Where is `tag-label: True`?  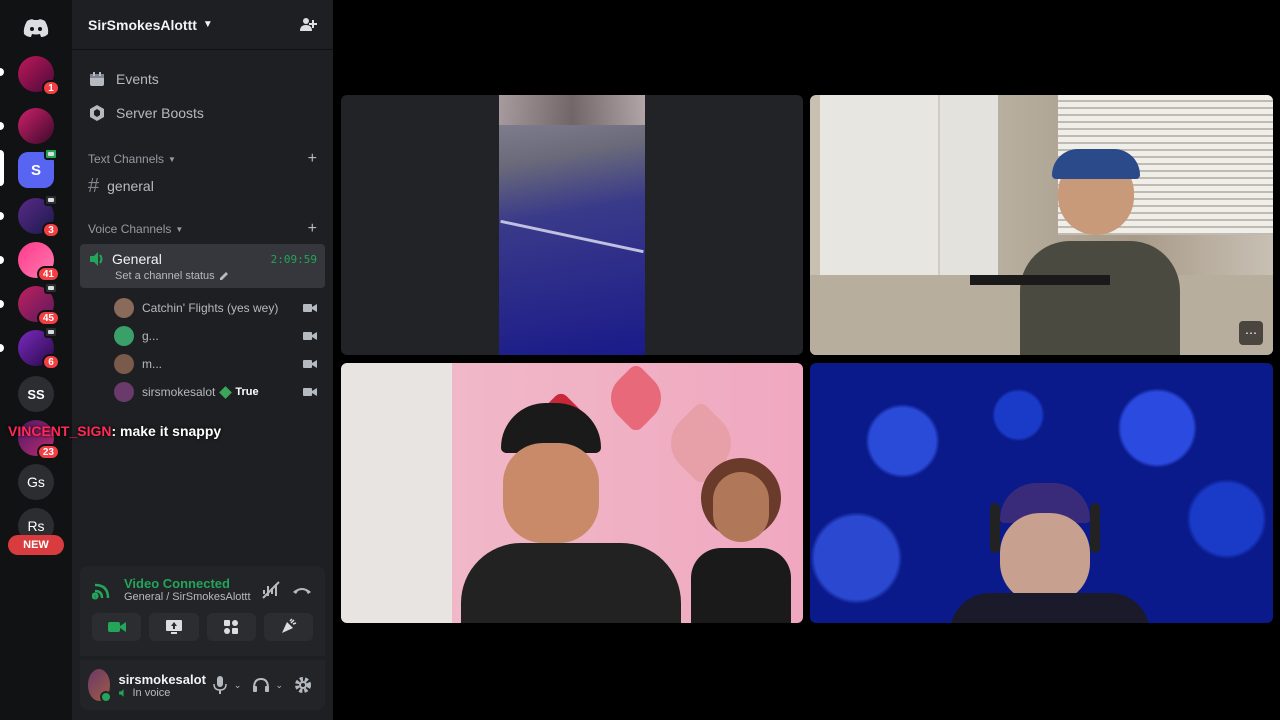 tag-label: True is located at coordinates (247, 392).